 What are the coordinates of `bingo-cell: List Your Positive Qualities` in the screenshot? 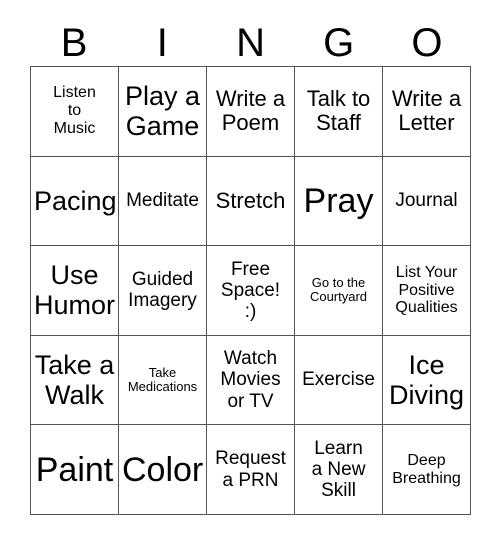 It's located at (427, 291).